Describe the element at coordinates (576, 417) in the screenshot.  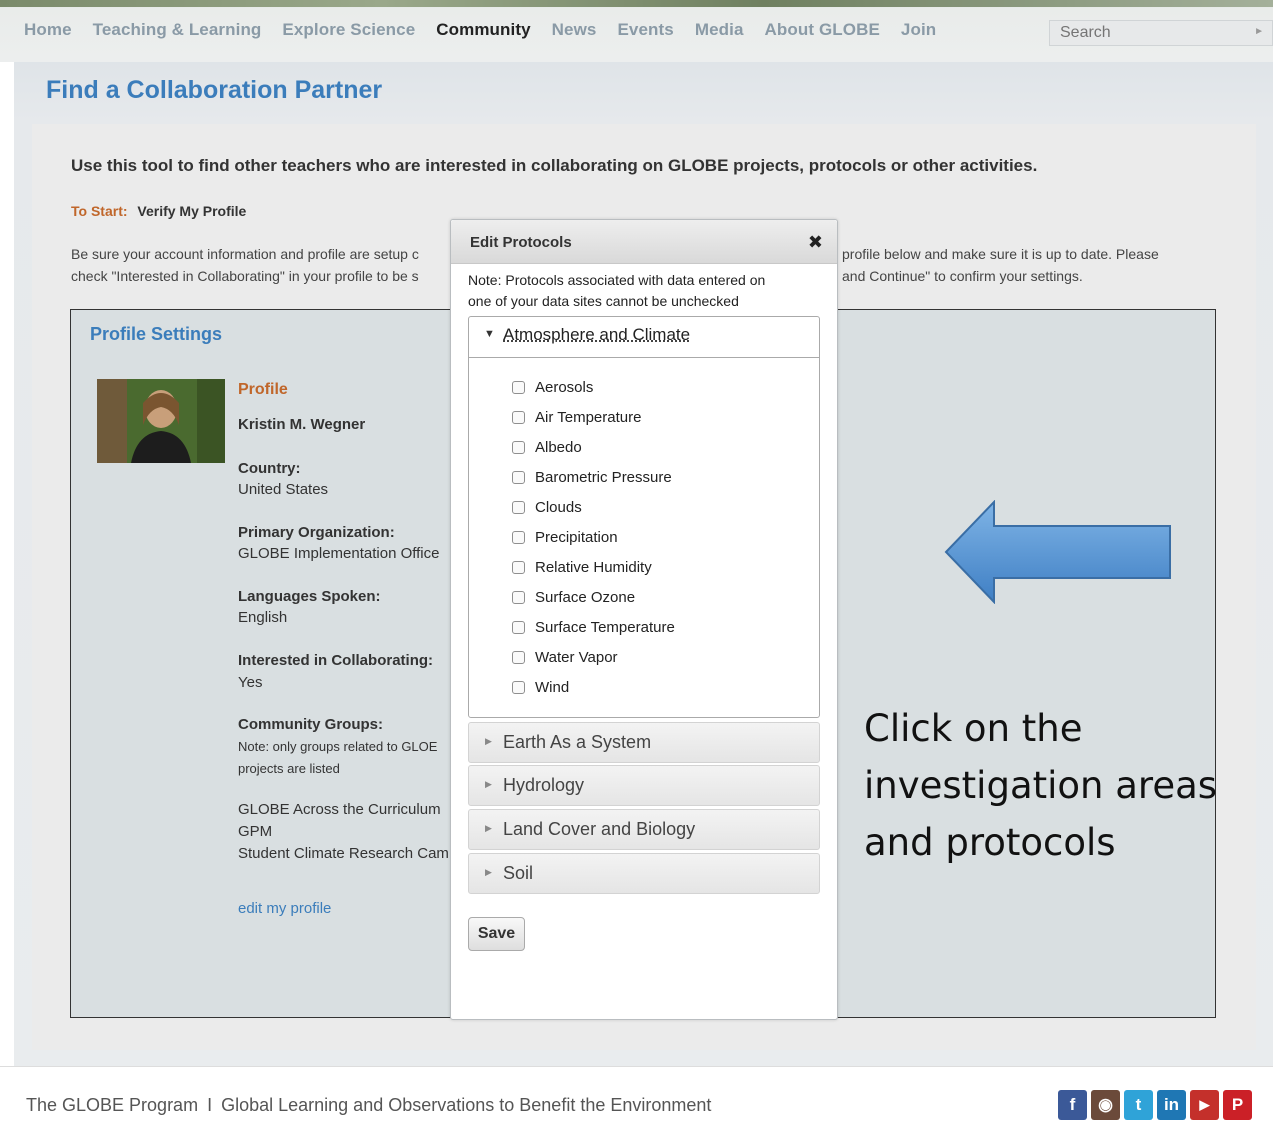
I see `protocol-air-temperature: Air Temperature` at that location.